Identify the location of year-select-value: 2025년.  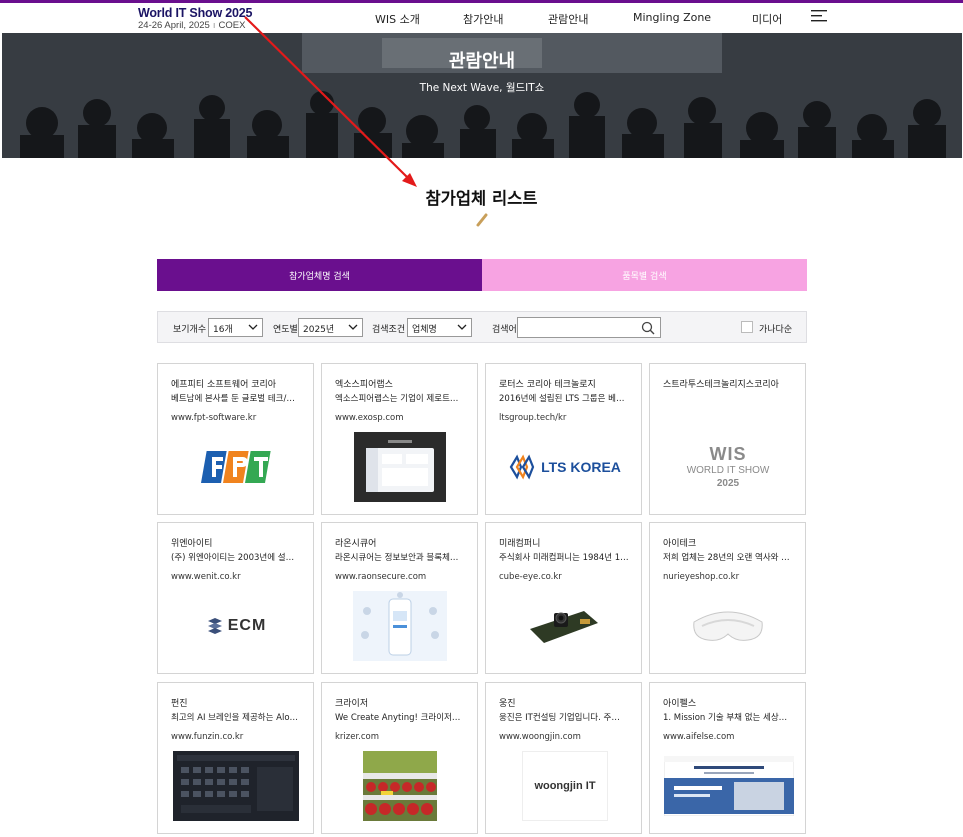
(319, 330).